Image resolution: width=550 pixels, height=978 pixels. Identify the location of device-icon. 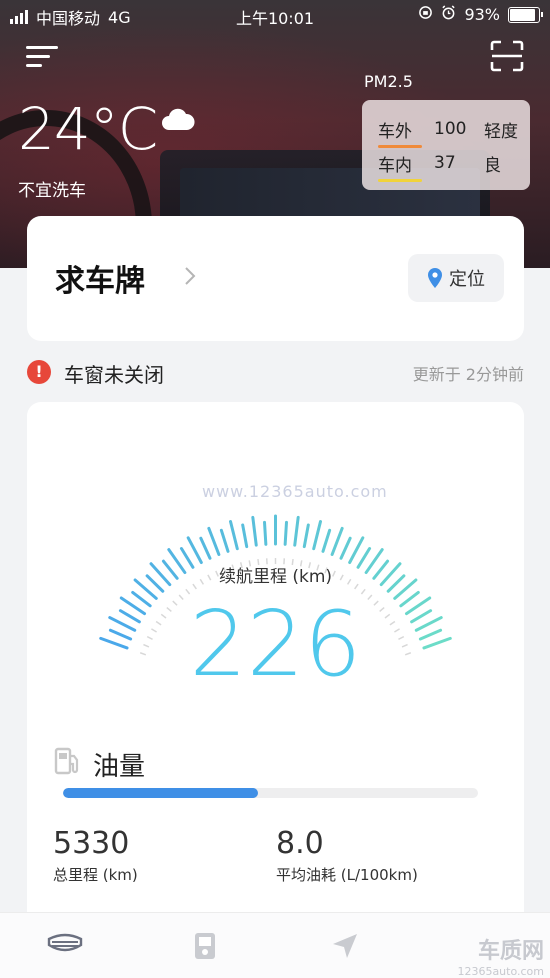
(205, 946).